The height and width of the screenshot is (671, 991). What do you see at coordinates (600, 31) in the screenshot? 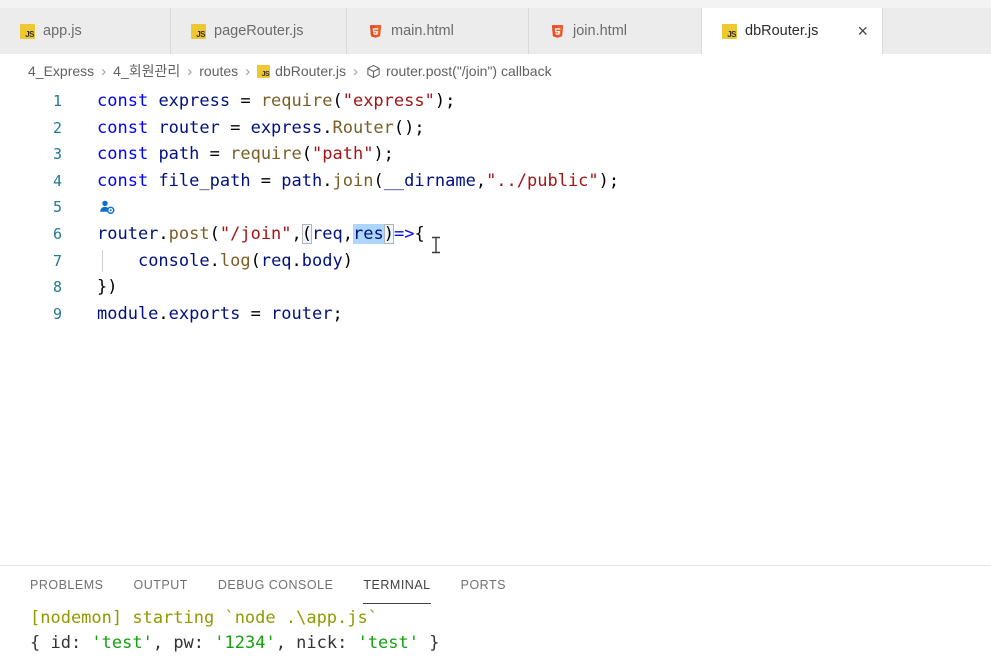
I see `tab-label: join.html` at bounding box center [600, 31].